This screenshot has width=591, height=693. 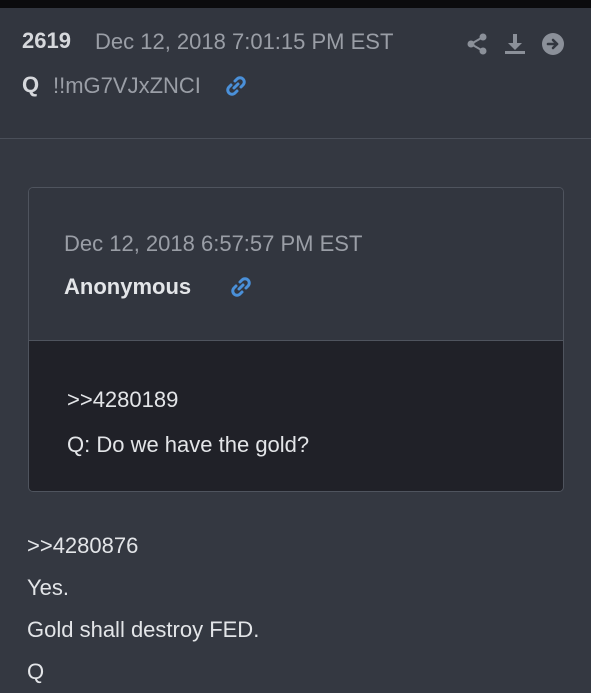 I want to click on post-author: Q, so click(x=31, y=84).